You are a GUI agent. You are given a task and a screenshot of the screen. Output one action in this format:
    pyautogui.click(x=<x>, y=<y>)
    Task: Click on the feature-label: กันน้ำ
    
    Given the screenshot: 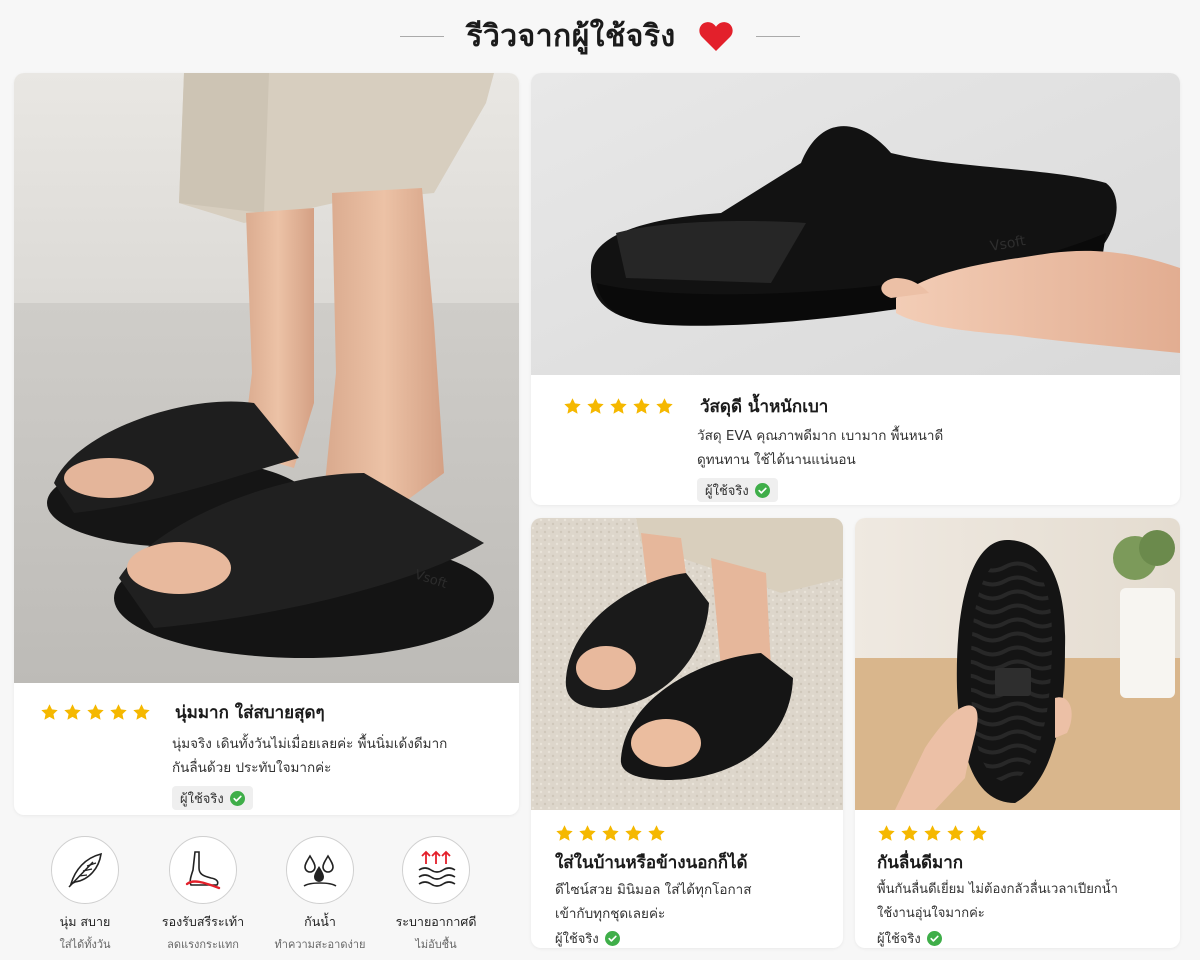 What is the action you would take?
    pyautogui.click(x=320, y=921)
    